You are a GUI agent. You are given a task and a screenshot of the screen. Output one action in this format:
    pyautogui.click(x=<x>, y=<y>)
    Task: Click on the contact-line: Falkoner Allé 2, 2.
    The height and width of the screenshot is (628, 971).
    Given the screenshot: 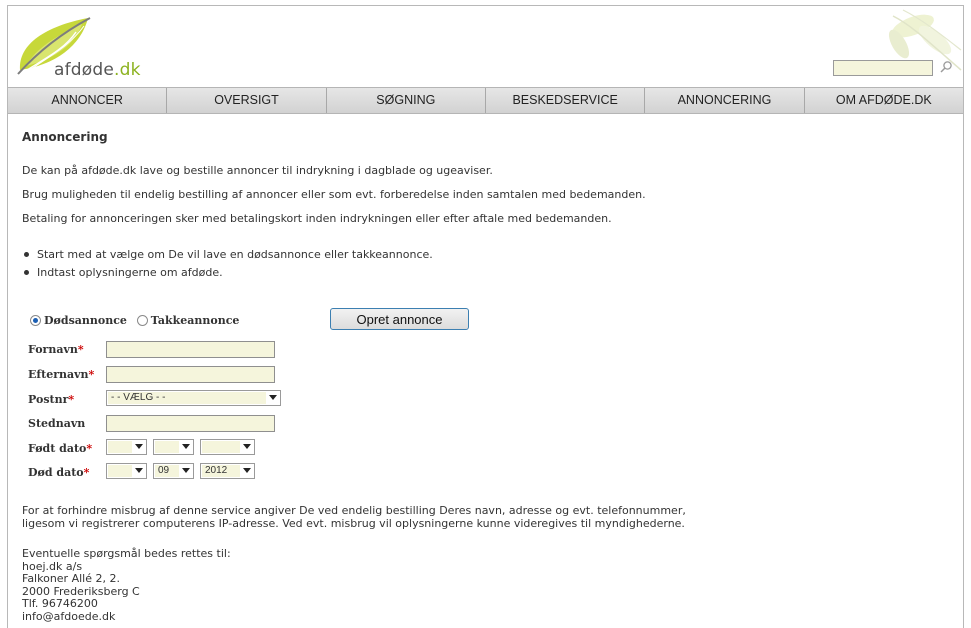 What is the action you would take?
    pyautogui.click(x=71, y=578)
    